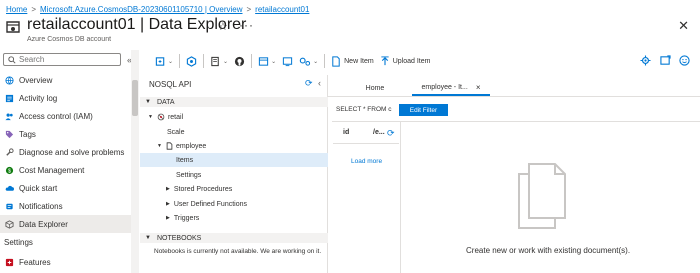 Image resolution: width=700 pixels, height=273 pixels. Describe the element at coordinates (191, 146) in the screenshot. I see `container-label: employee` at that location.